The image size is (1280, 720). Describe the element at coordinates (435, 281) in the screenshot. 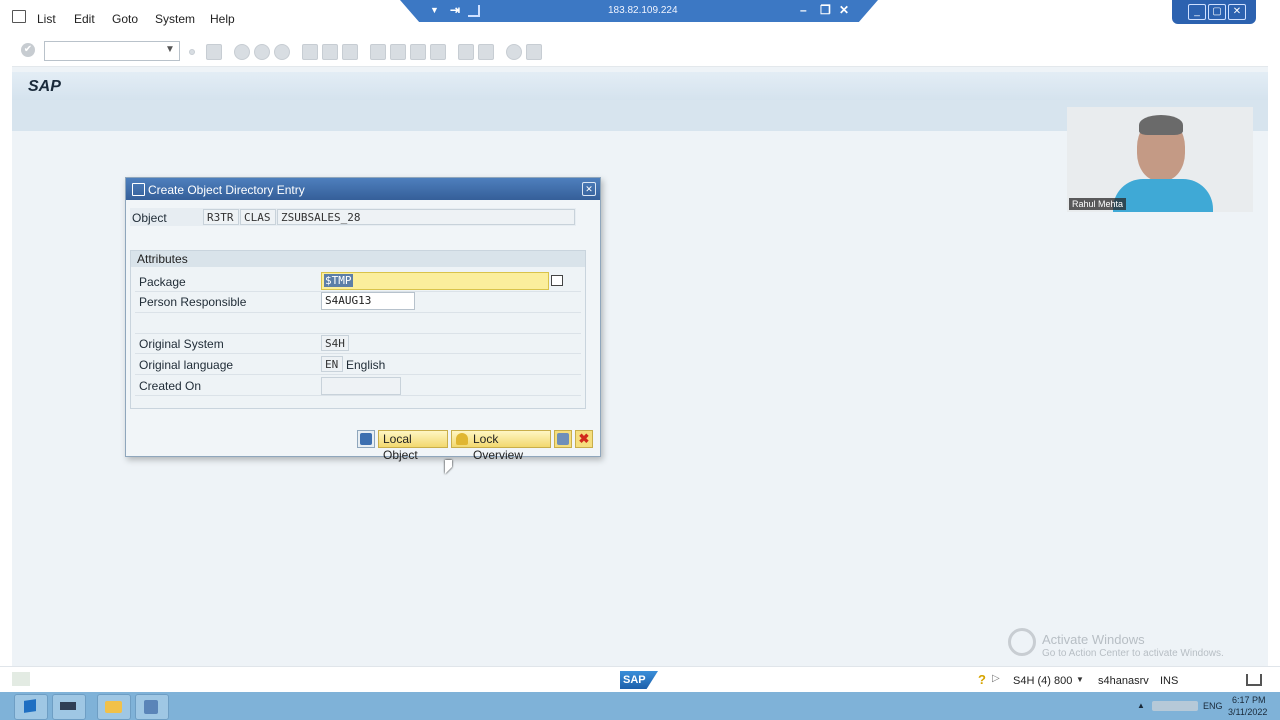

I see `package-input: $TMP` at that location.